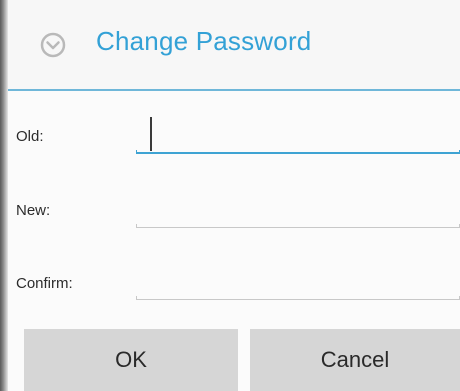  What do you see at coordinates (30, 136) in the screenshot?
I see `old-password-label: Old:` at bounding box center [30, 136].